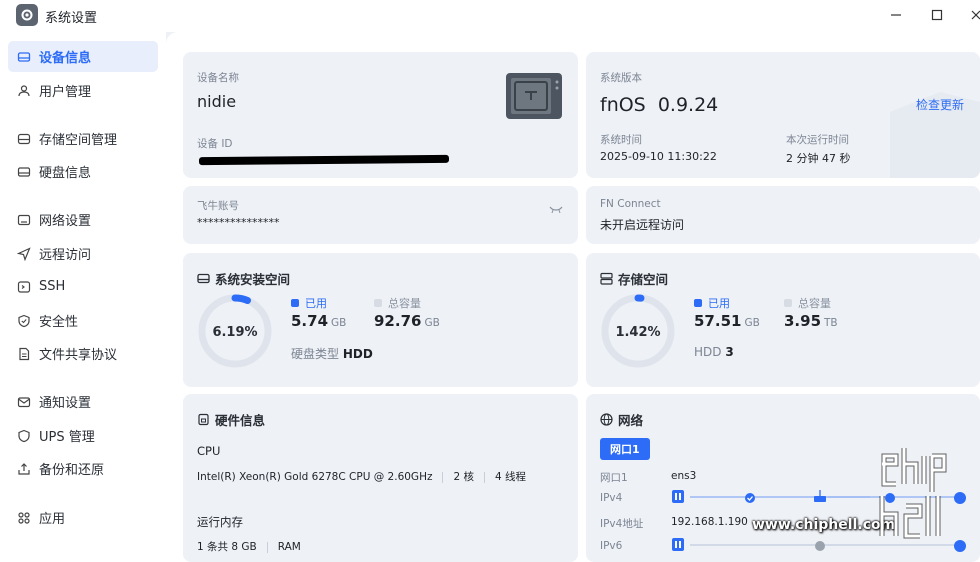 Image resolution: width=980 pixels, height=562 pixels. I want to click on storage-hdd: HDD 3, so click(714, 352).